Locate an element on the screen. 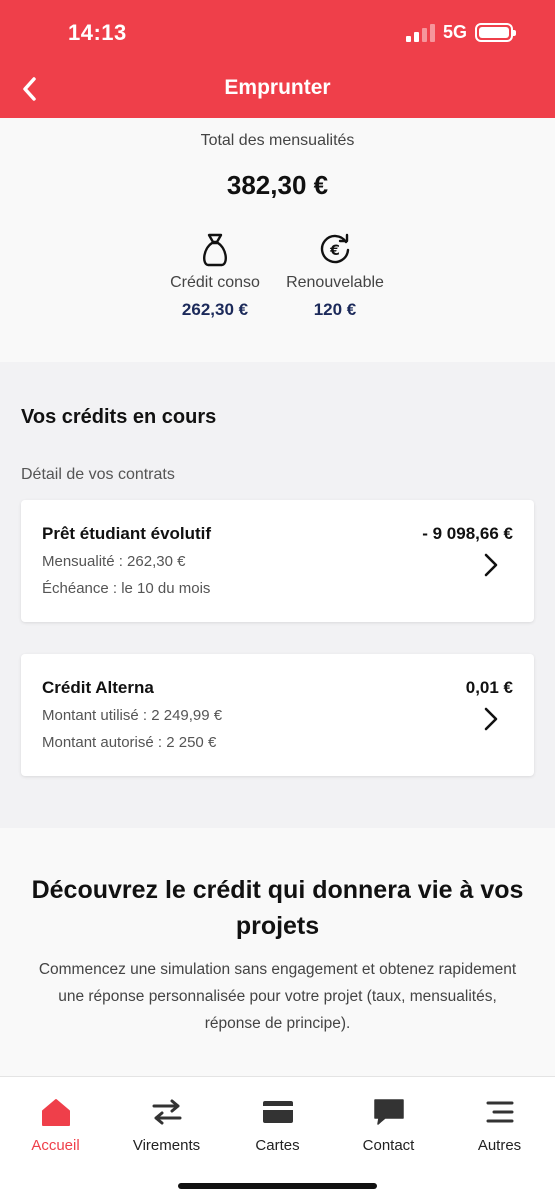  section-title: Vos crédits en cours is located at coordinates (119, 417).